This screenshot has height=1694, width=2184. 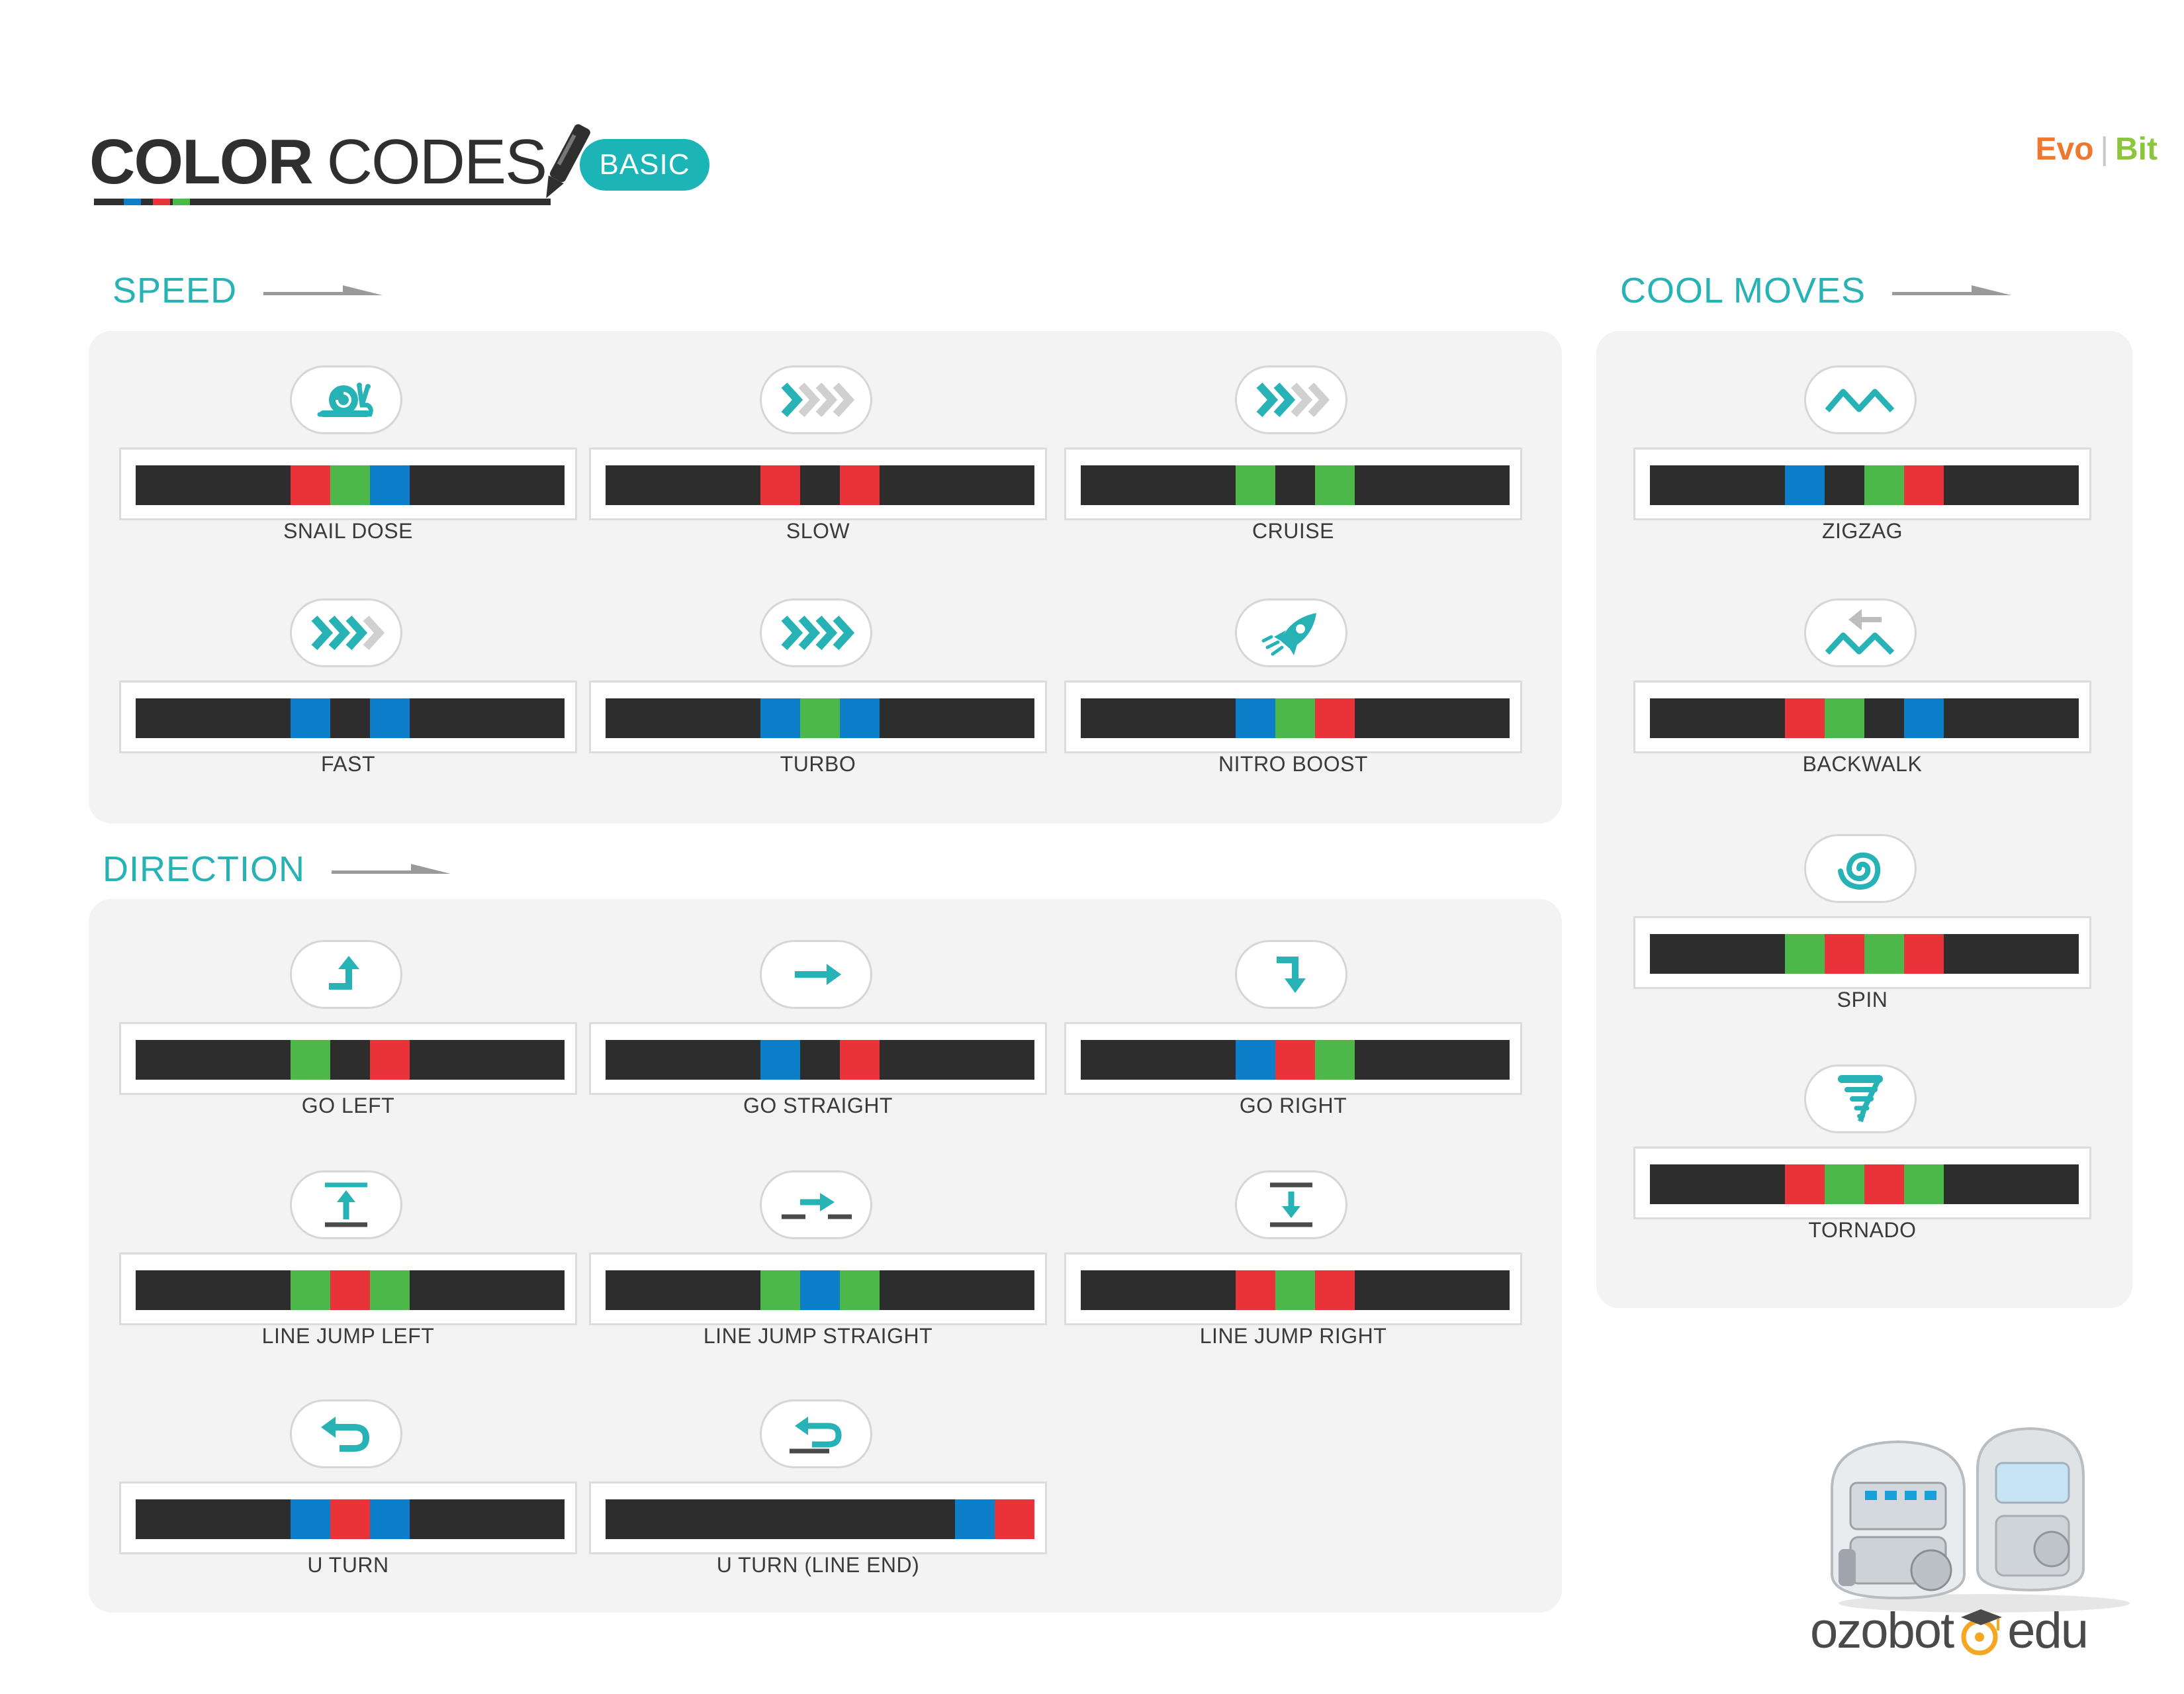 I want to click on title-codes: CODES, so click(x=437, y=161).